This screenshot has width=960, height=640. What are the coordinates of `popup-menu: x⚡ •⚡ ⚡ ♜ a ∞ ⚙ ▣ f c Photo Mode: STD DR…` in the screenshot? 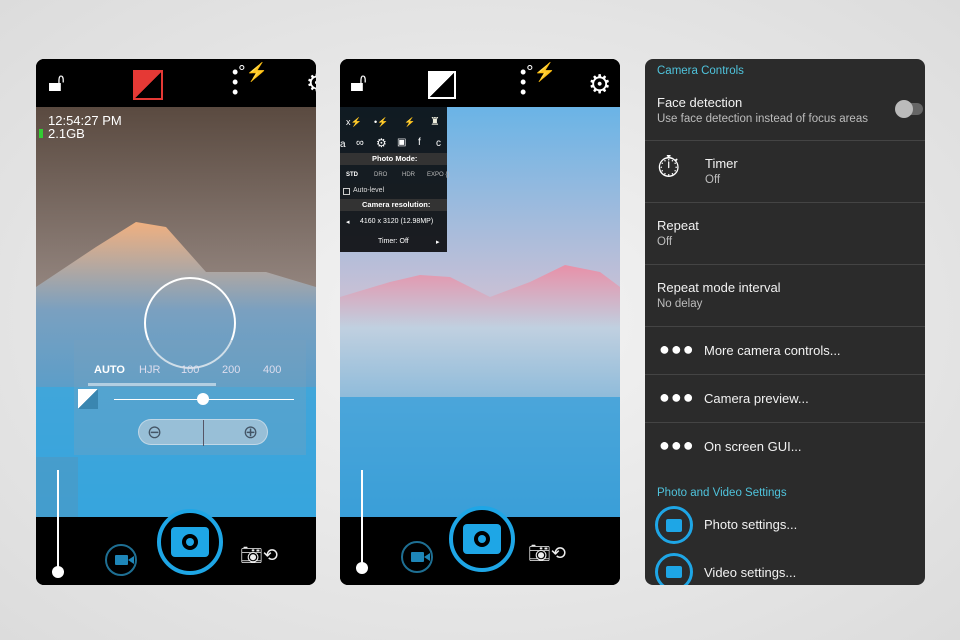 It's located at (394, 179).